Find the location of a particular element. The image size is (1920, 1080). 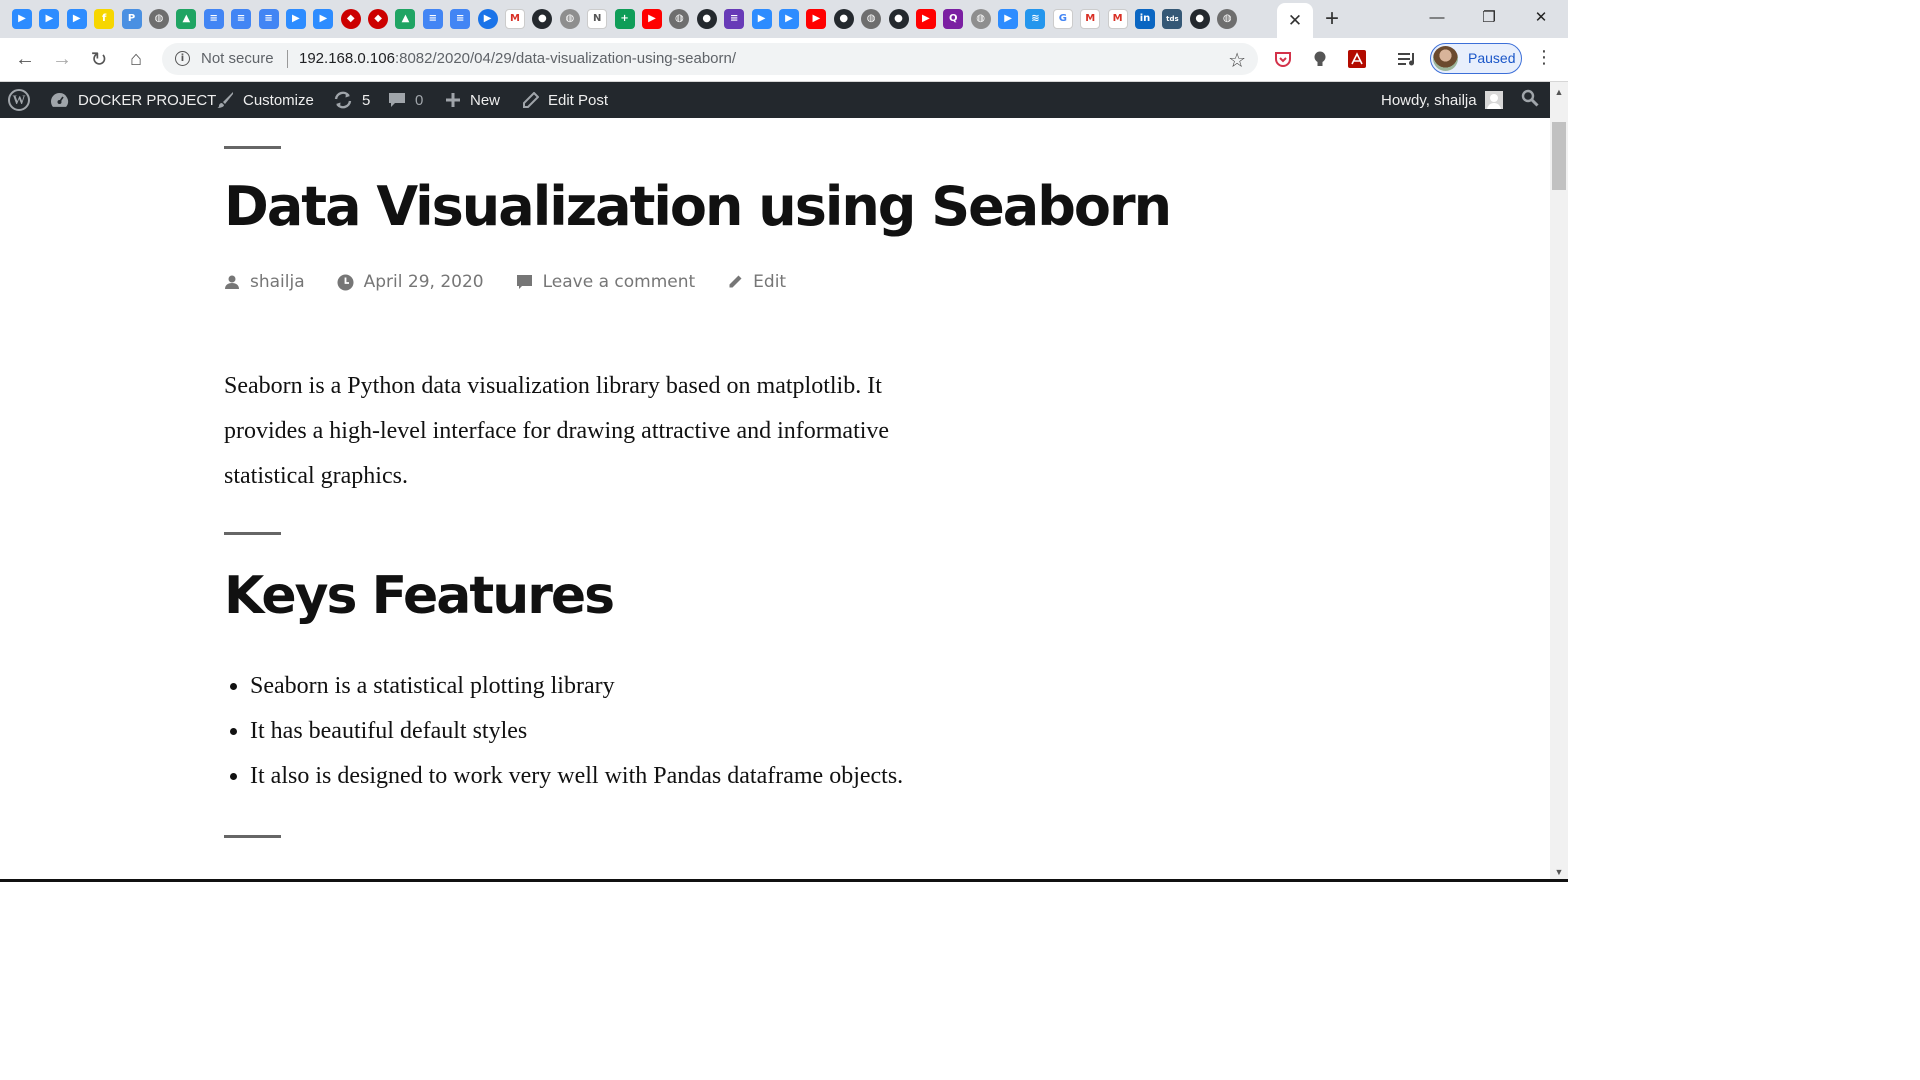

page-scrollbar: ▲ ▼ is located at coordinates (1559, 482).